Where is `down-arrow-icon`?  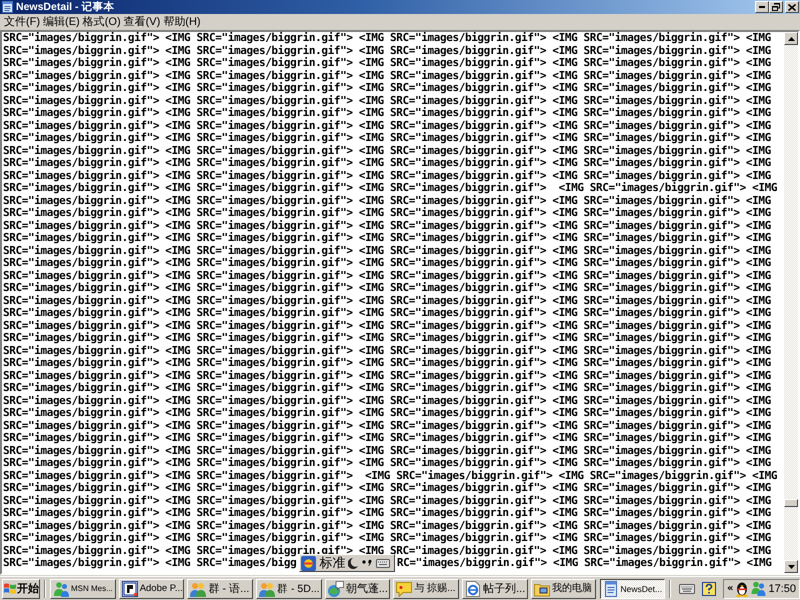
down-arrow-icon is located at coordinates (791, 566).